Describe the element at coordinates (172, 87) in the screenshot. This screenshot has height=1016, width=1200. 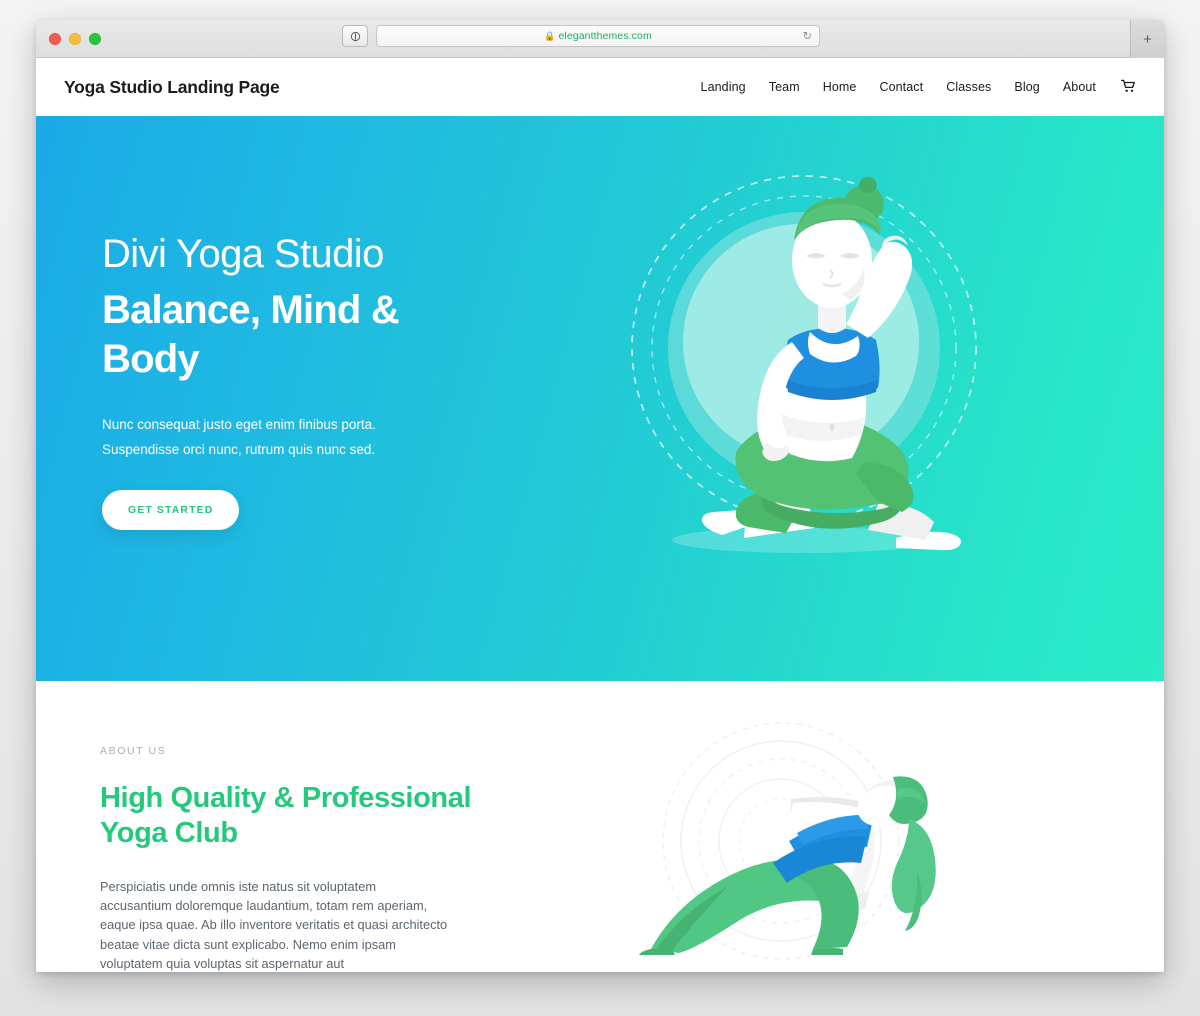
I see `site-logo: Yoga Studio Landing Page` at that location.